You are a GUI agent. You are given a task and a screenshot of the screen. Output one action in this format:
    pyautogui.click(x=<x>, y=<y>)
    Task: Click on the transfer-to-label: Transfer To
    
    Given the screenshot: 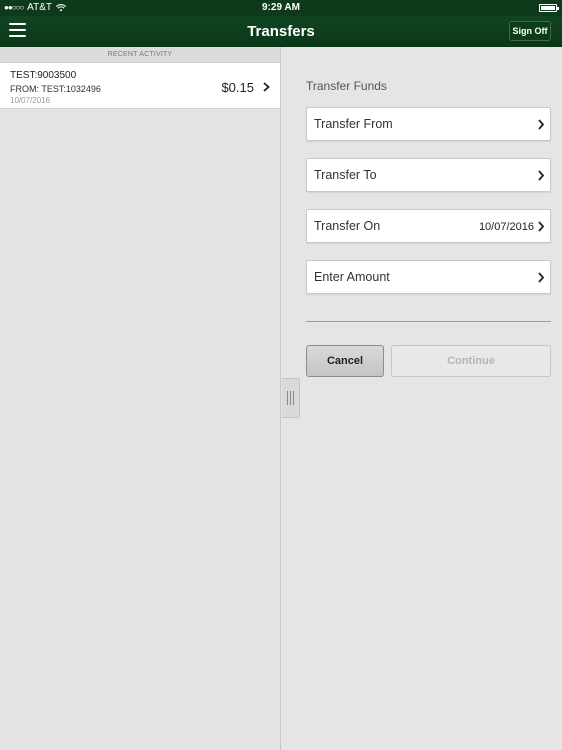 What is the action you would take?
    pyautogui.click(x=345, y=175)
    